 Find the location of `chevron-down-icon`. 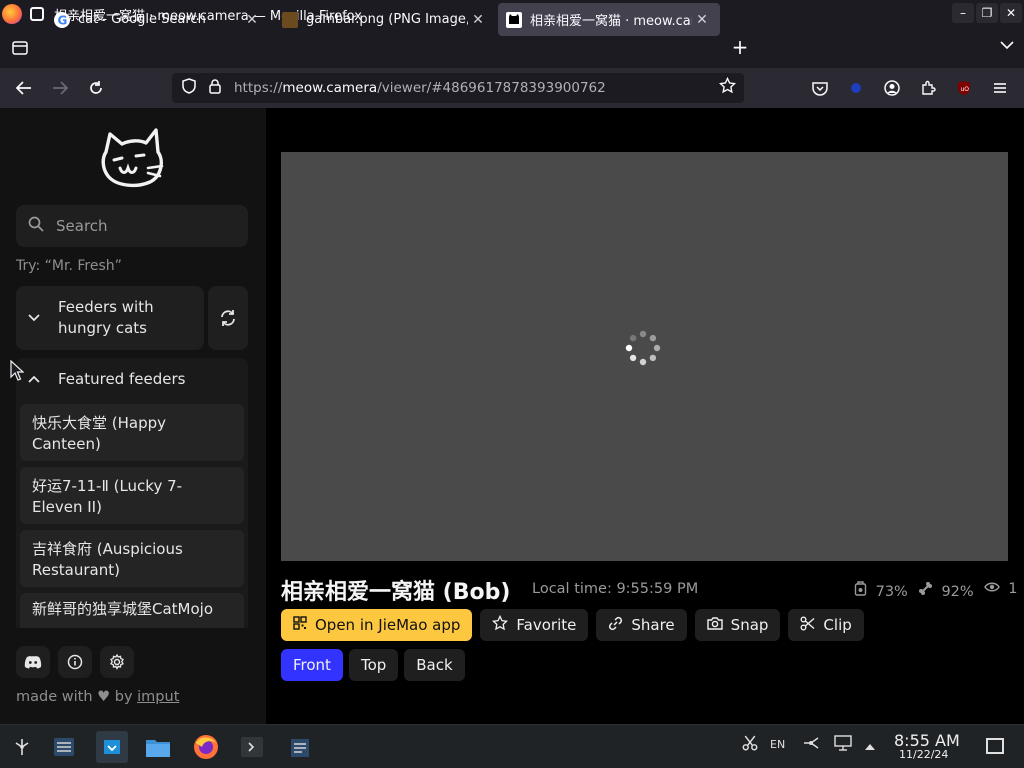

chevron-down-icon is located at coordinates (36, 318).